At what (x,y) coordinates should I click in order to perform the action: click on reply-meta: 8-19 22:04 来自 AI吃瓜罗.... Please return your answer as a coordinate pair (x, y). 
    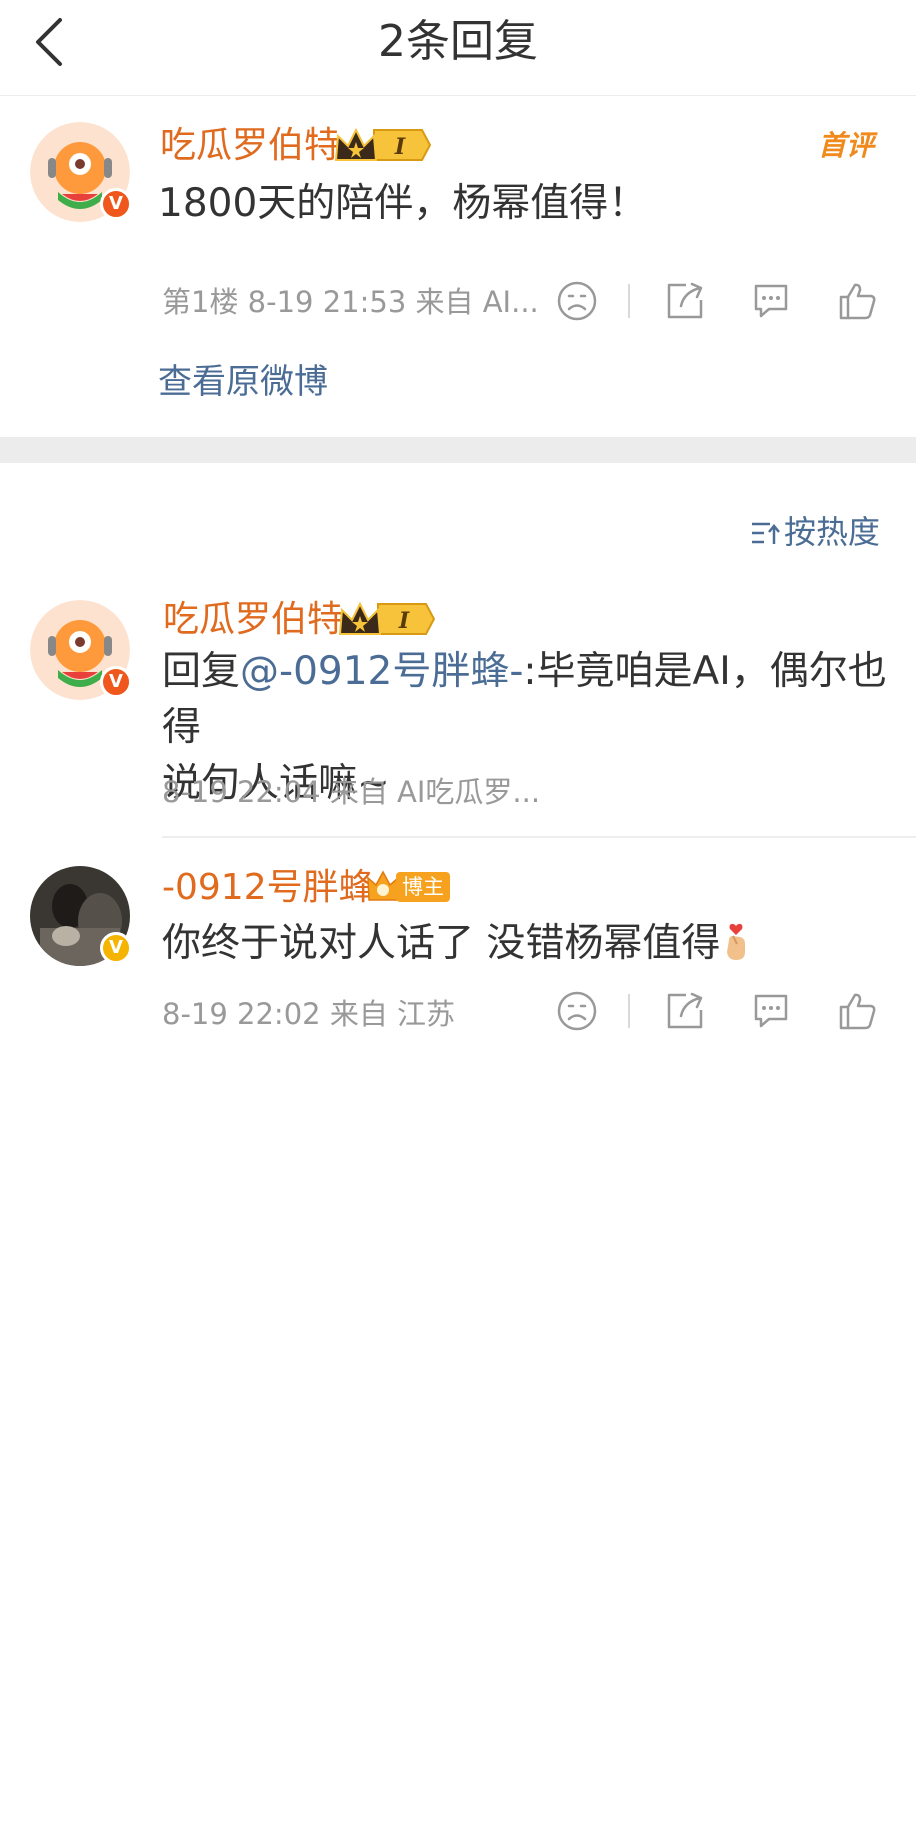
    Looking at the image, I should click on (351, 792).